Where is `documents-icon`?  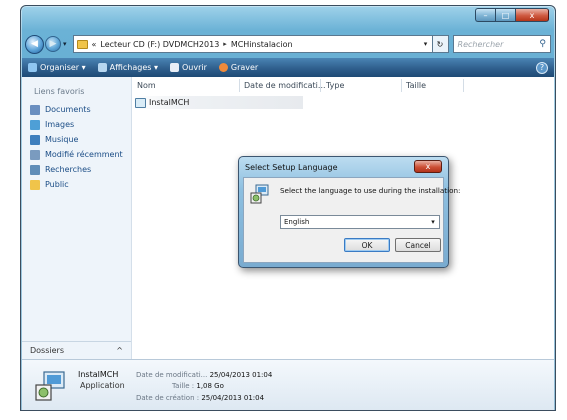 documents-icon is located at coordinates (35, 109).